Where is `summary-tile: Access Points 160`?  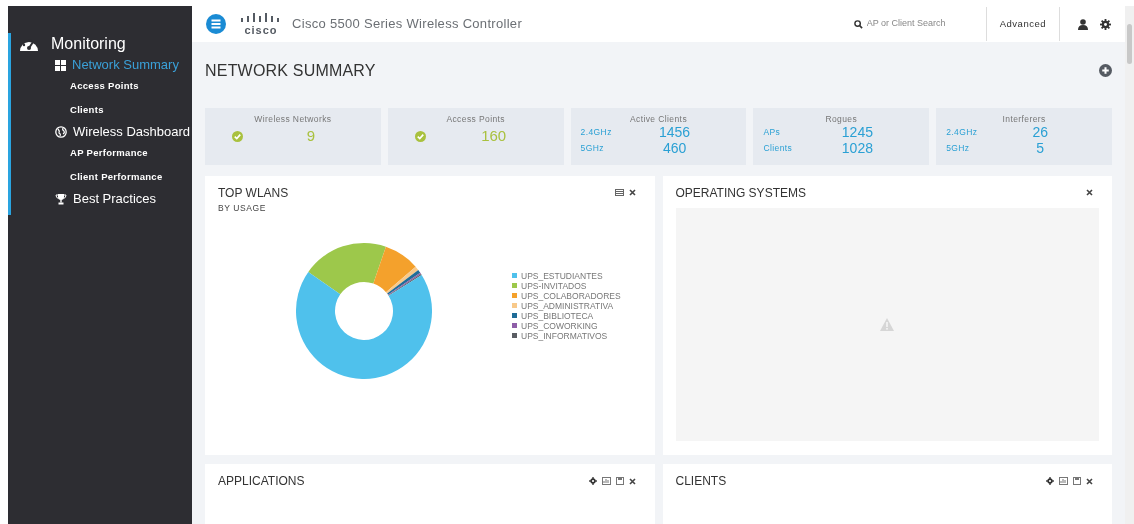
summary-tile: Access Points 160 is located at coordinates (475, 136).